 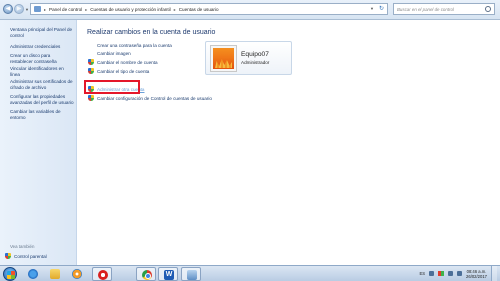 I want to click on task-create-password: Crear una contraseña para la cuenta, so click(x=130, y=45).